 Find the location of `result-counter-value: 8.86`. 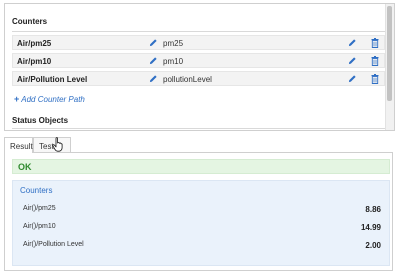

result-counter-value: 8.86 is located at coordinates (373, 209).